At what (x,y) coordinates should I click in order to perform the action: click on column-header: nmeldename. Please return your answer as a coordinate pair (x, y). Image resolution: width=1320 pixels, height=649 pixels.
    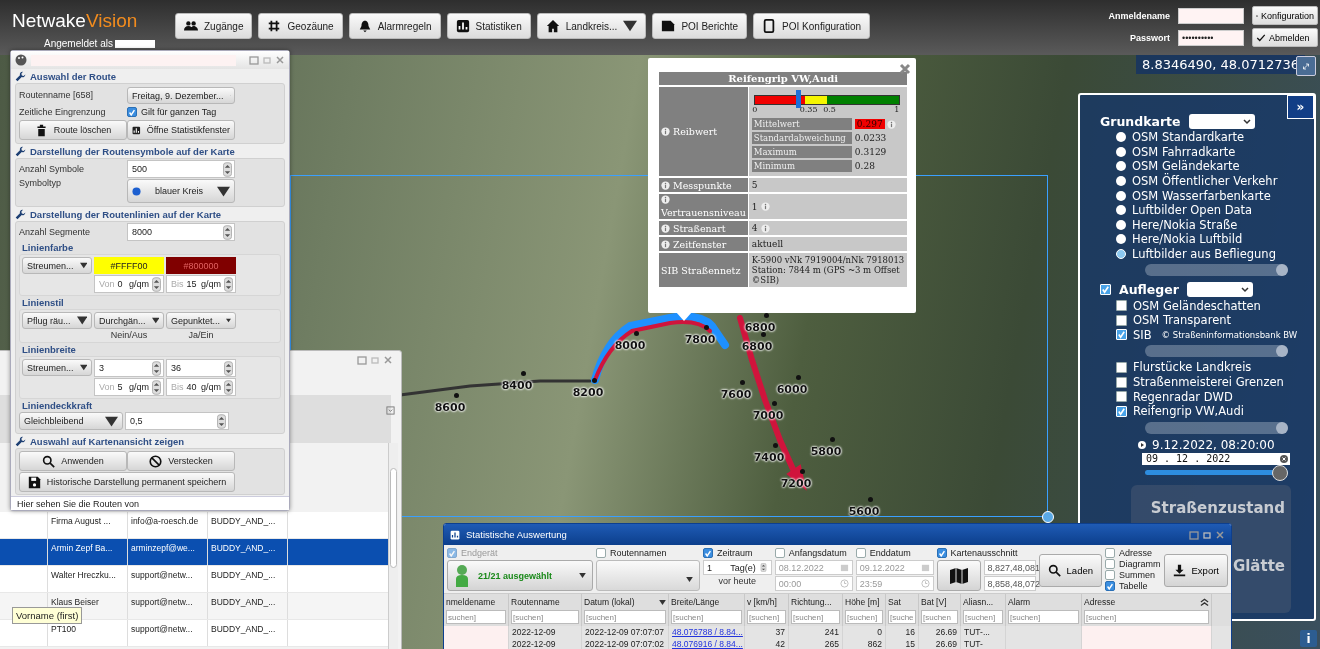
    Looking at the image, I should click on (471, 602).